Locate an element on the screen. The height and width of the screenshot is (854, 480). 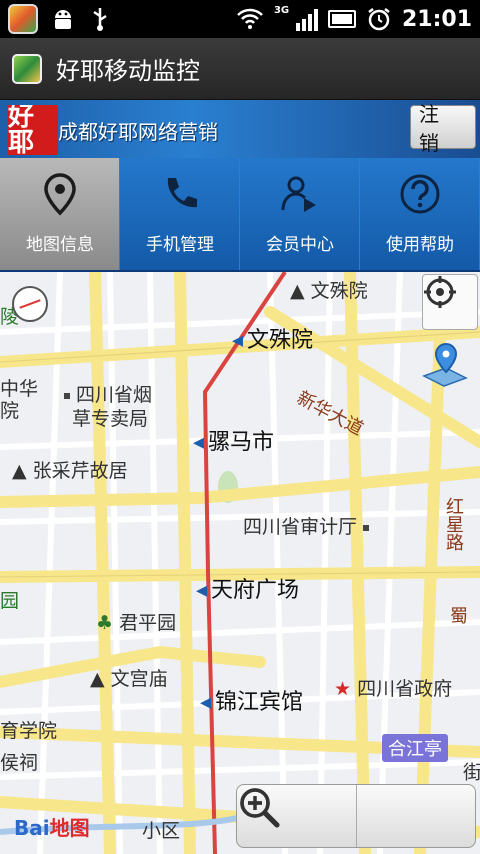
zoom-in-icon is located at coordinates (260, 808).